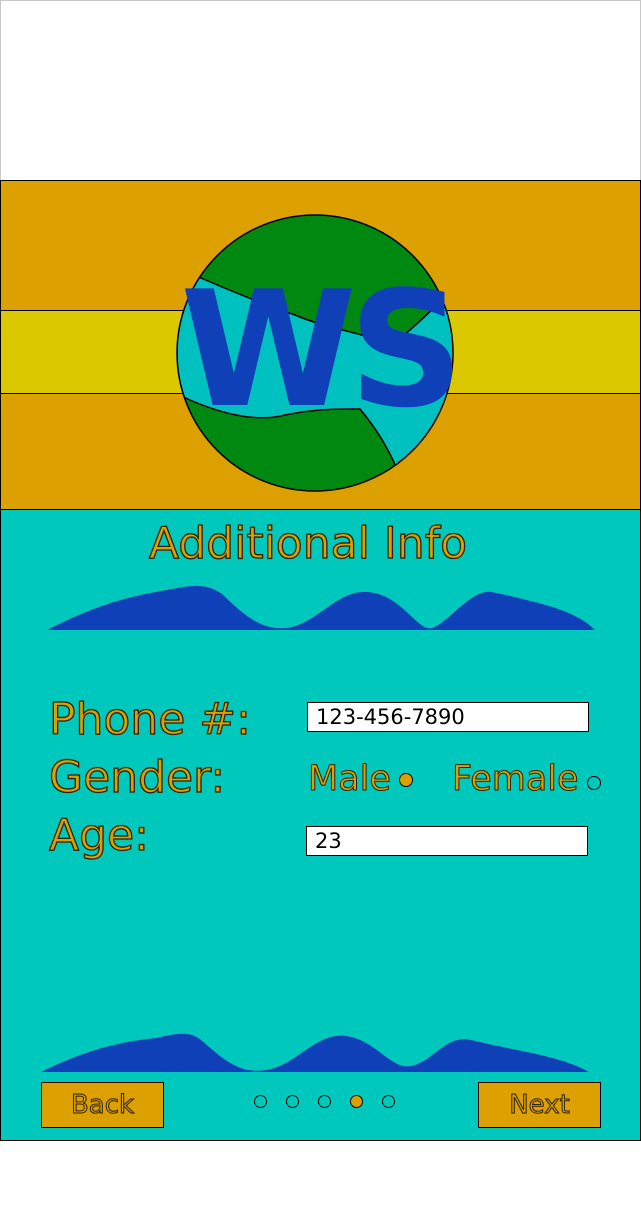 Image resolution: width=641 pixels, height=1222 pixels. I want to click on top-wave-decoration, so click(321, 607).